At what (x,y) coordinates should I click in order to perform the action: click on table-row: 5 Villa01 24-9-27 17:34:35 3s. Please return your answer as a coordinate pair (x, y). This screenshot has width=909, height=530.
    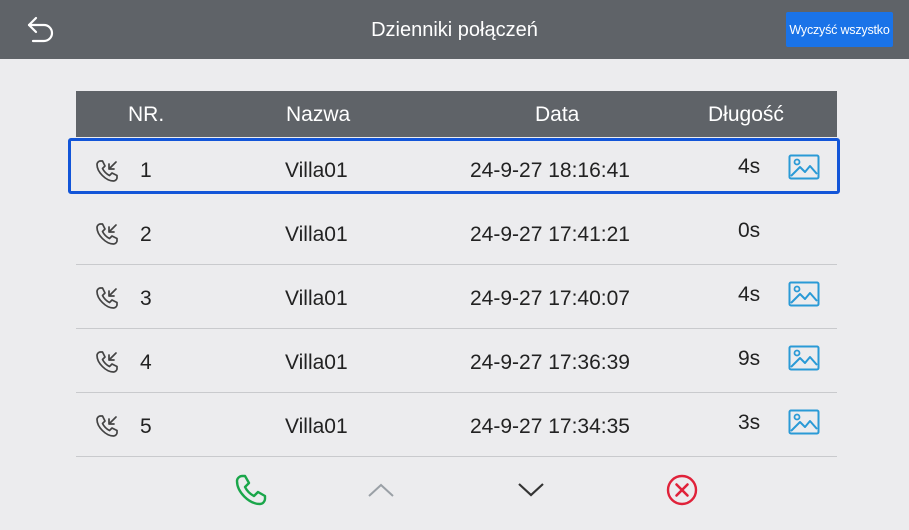
    Looking at the image, I should click on (456, 425).